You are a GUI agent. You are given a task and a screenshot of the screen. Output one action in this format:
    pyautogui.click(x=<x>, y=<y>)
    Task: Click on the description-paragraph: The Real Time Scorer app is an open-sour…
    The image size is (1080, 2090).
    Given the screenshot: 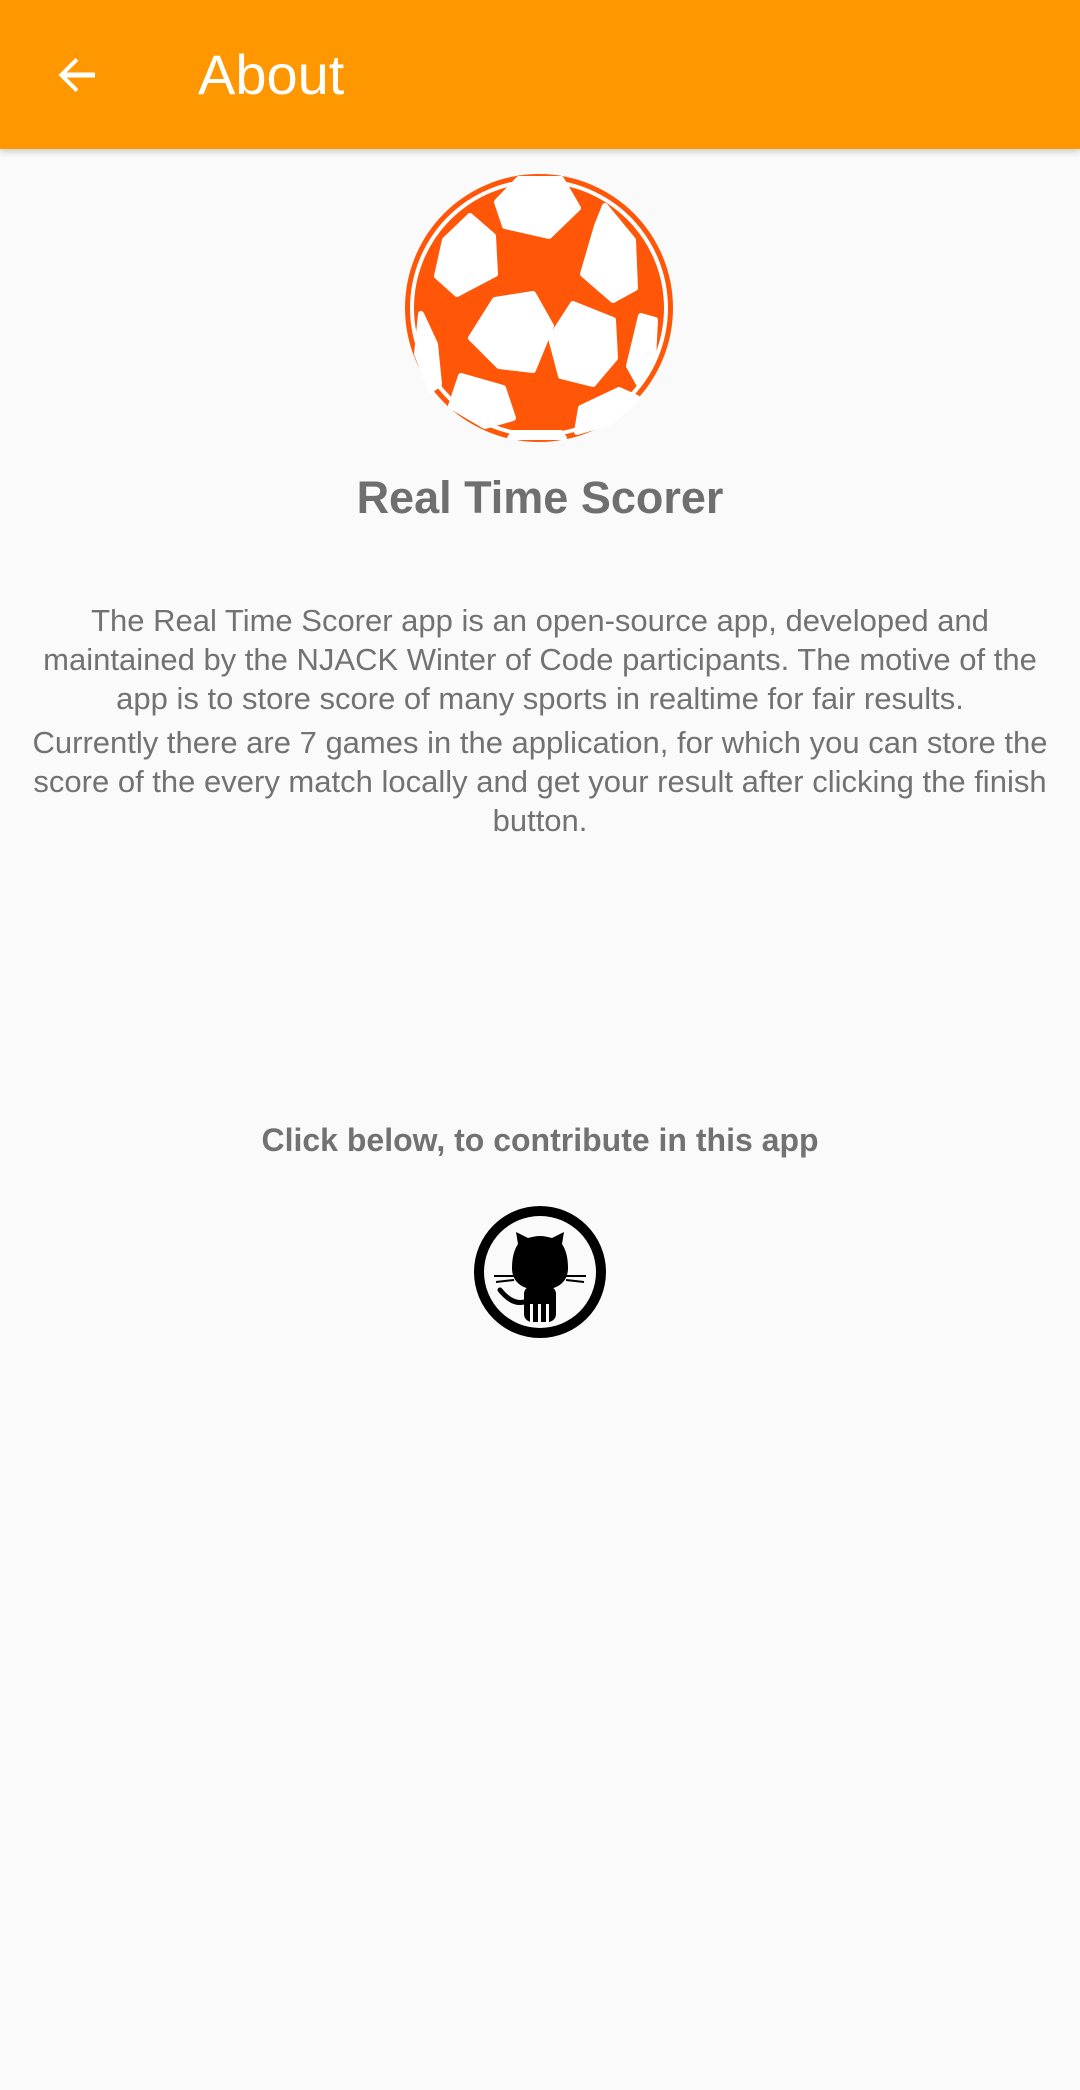 What is the action you would take?
    pyautogui.click(x=540, y=659)
    